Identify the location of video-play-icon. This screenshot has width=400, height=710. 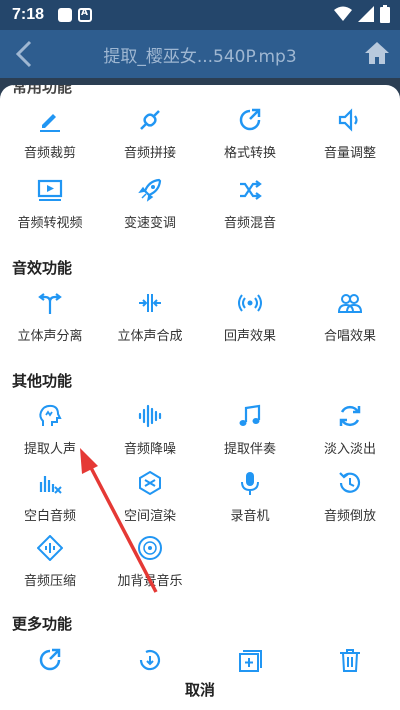
(50, 190).